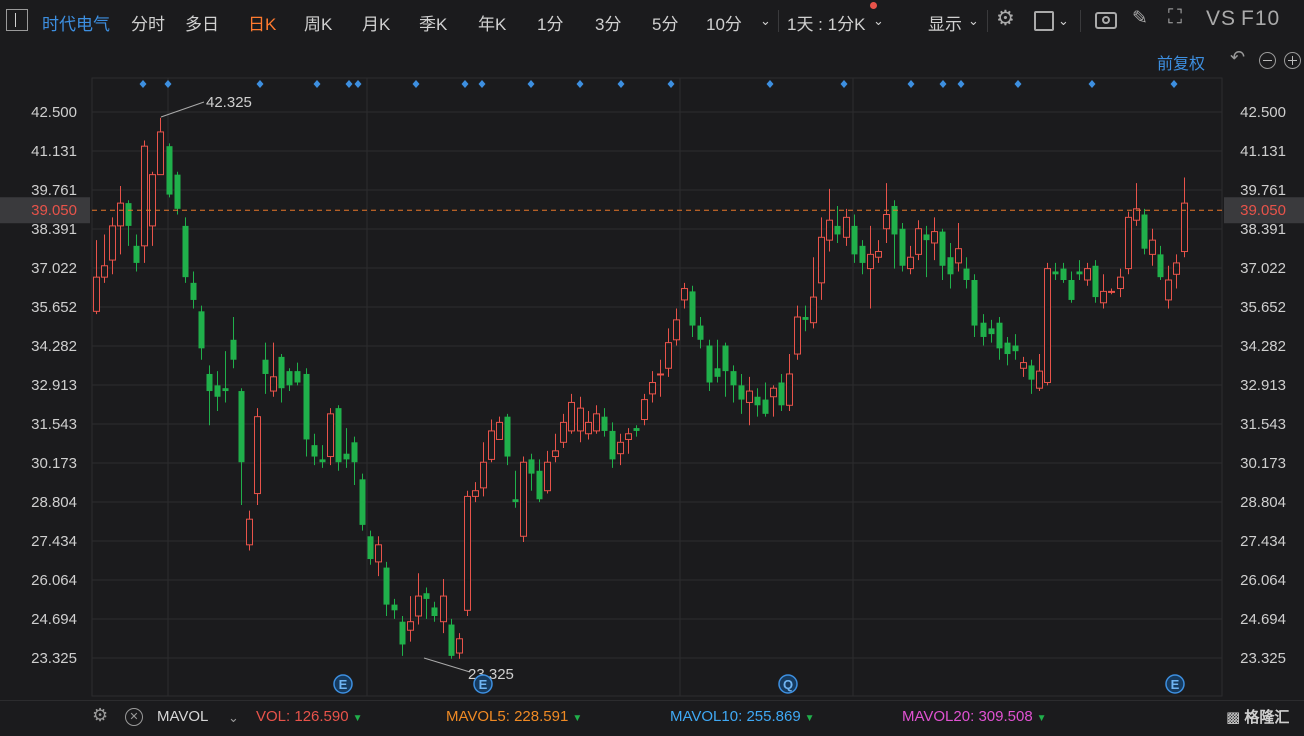  What do you see at coordinates (765, 21) in the screenshot?
I see `more-periods-chevron-icon: ⌄` at bounding box center [765, 21].